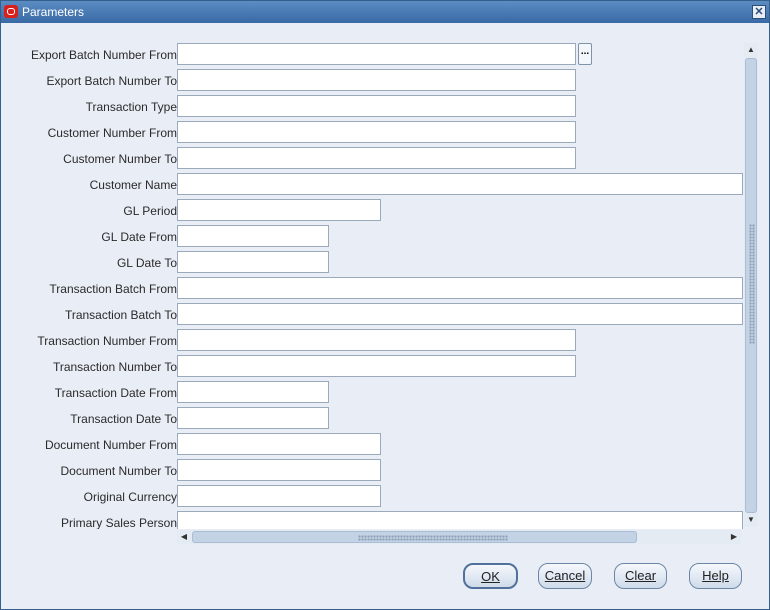 This screenshot has height=610, width=770. Describe the element at coordinates (253, 262) in the screenshot. I see `gl-date-to-input` at that location.